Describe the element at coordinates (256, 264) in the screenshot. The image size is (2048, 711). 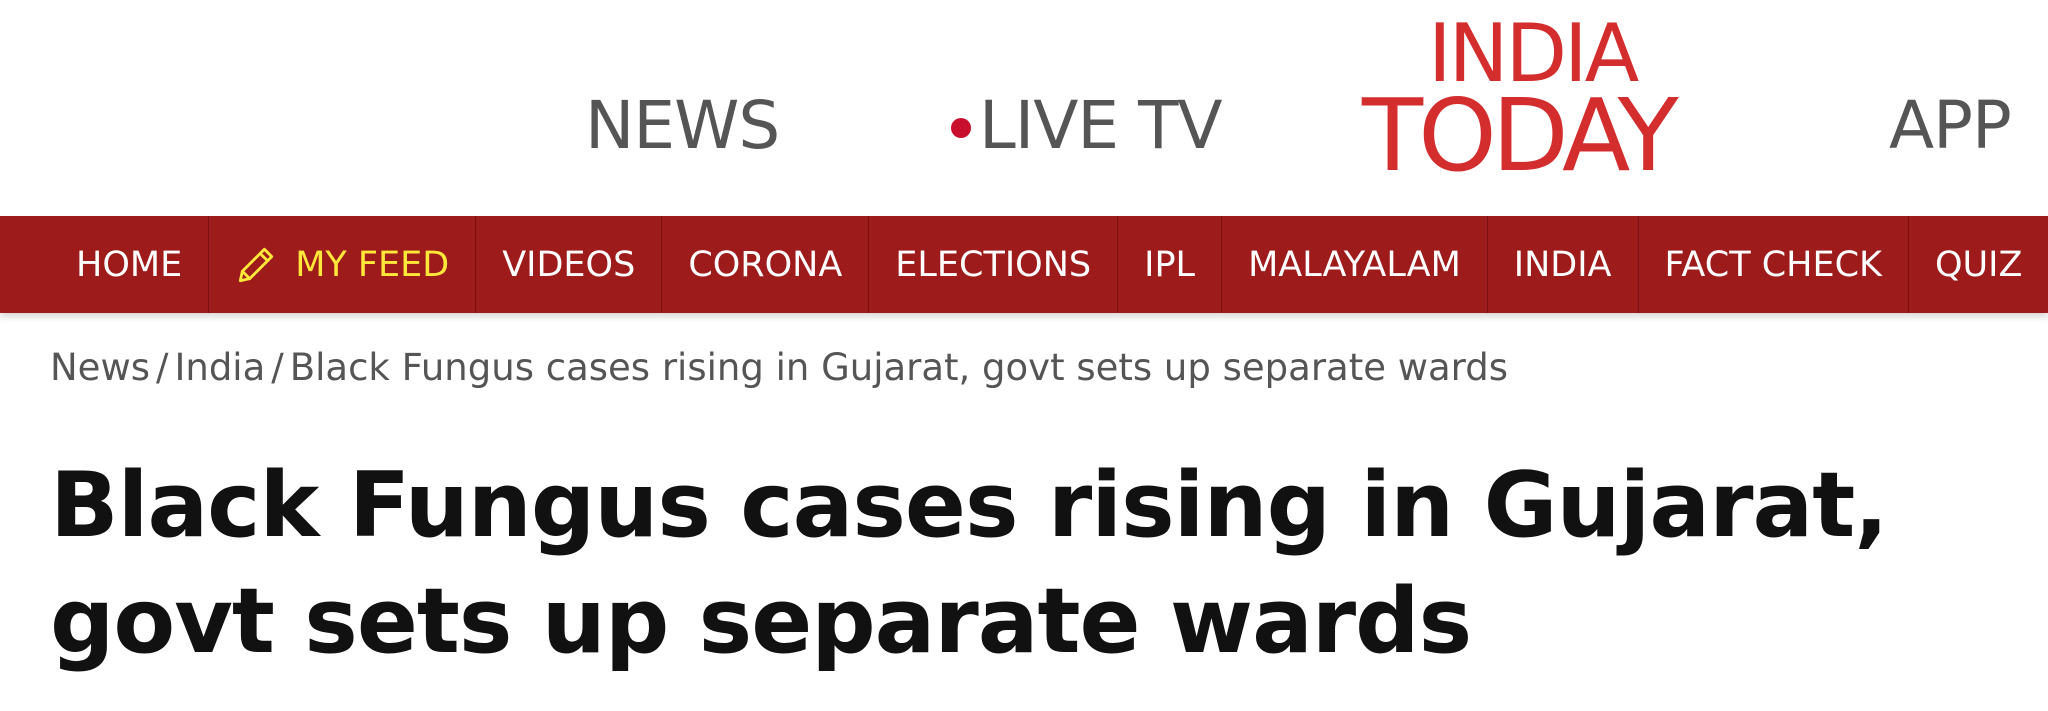
I see `pencil-icon` at that location.